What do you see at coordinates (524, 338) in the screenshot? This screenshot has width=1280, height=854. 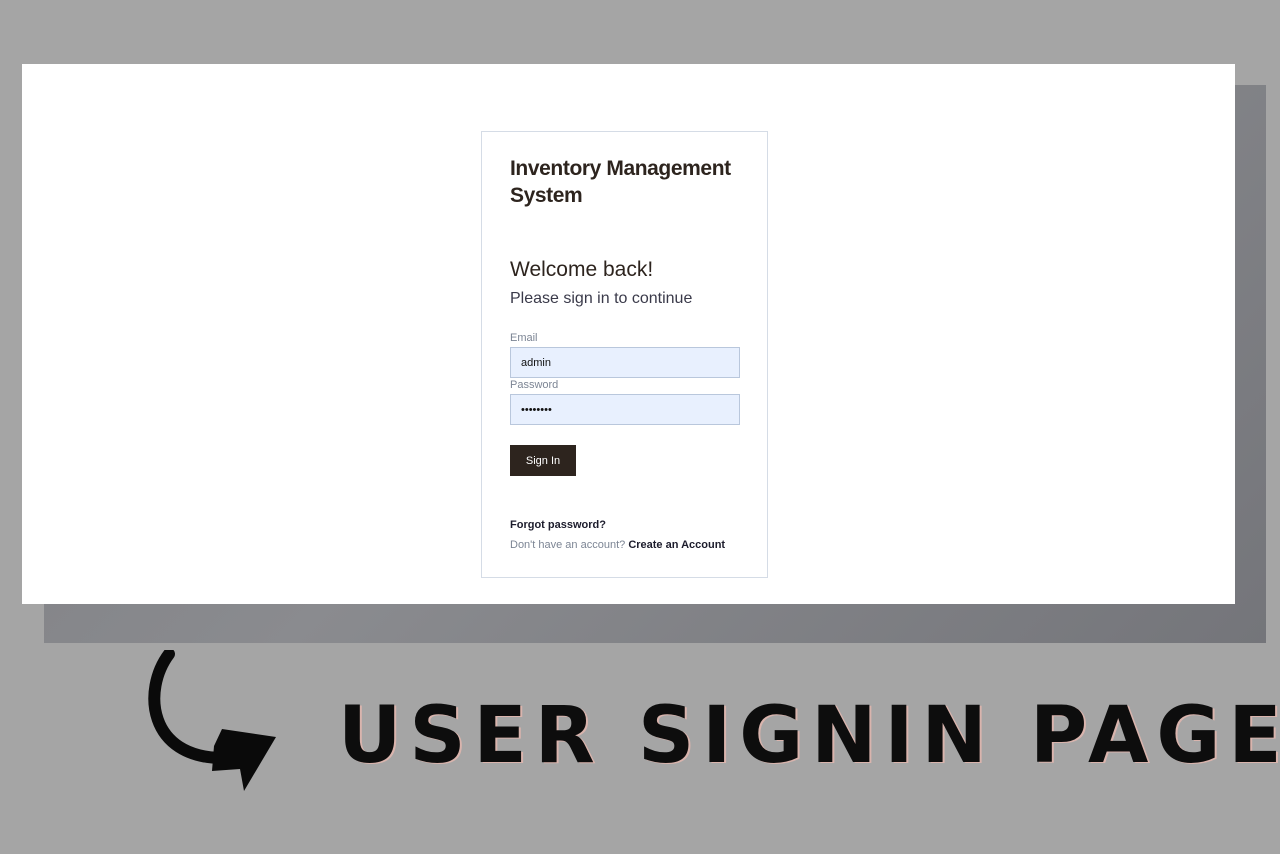 I see `email-label: Email` at bounding box center [524, 338].